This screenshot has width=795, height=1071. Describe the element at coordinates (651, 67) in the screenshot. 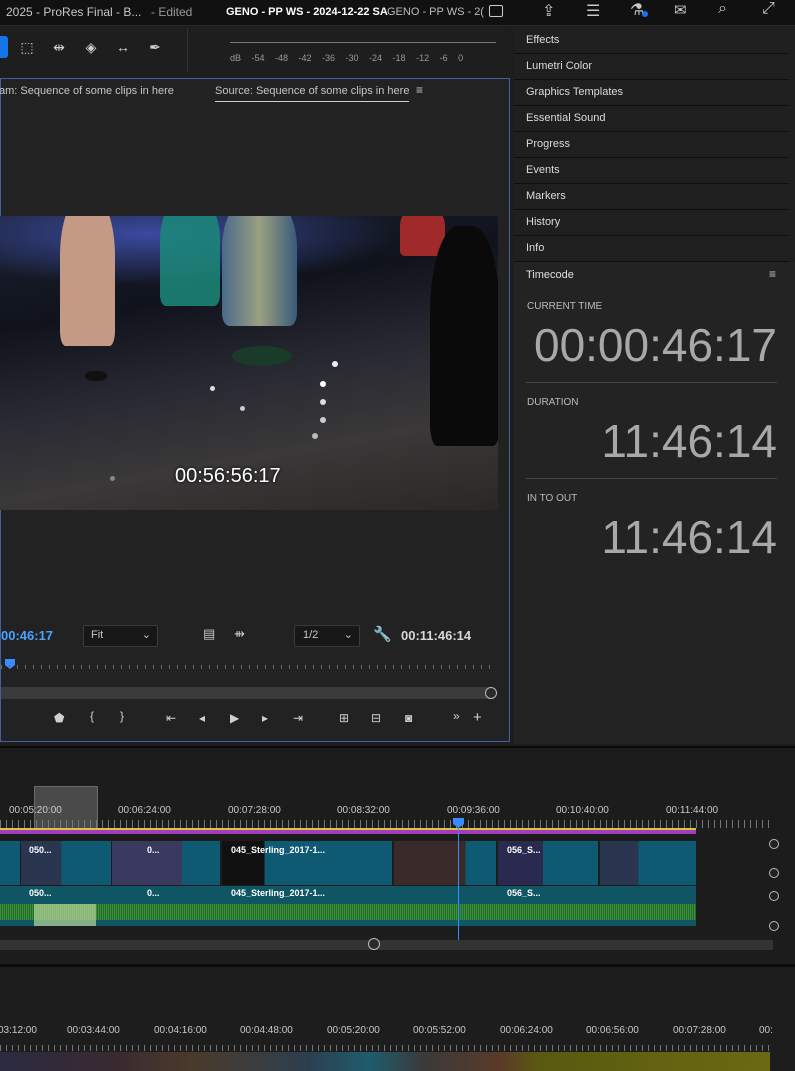

I see `panel-item-lumetri-color: Lumetri Color` at that location.